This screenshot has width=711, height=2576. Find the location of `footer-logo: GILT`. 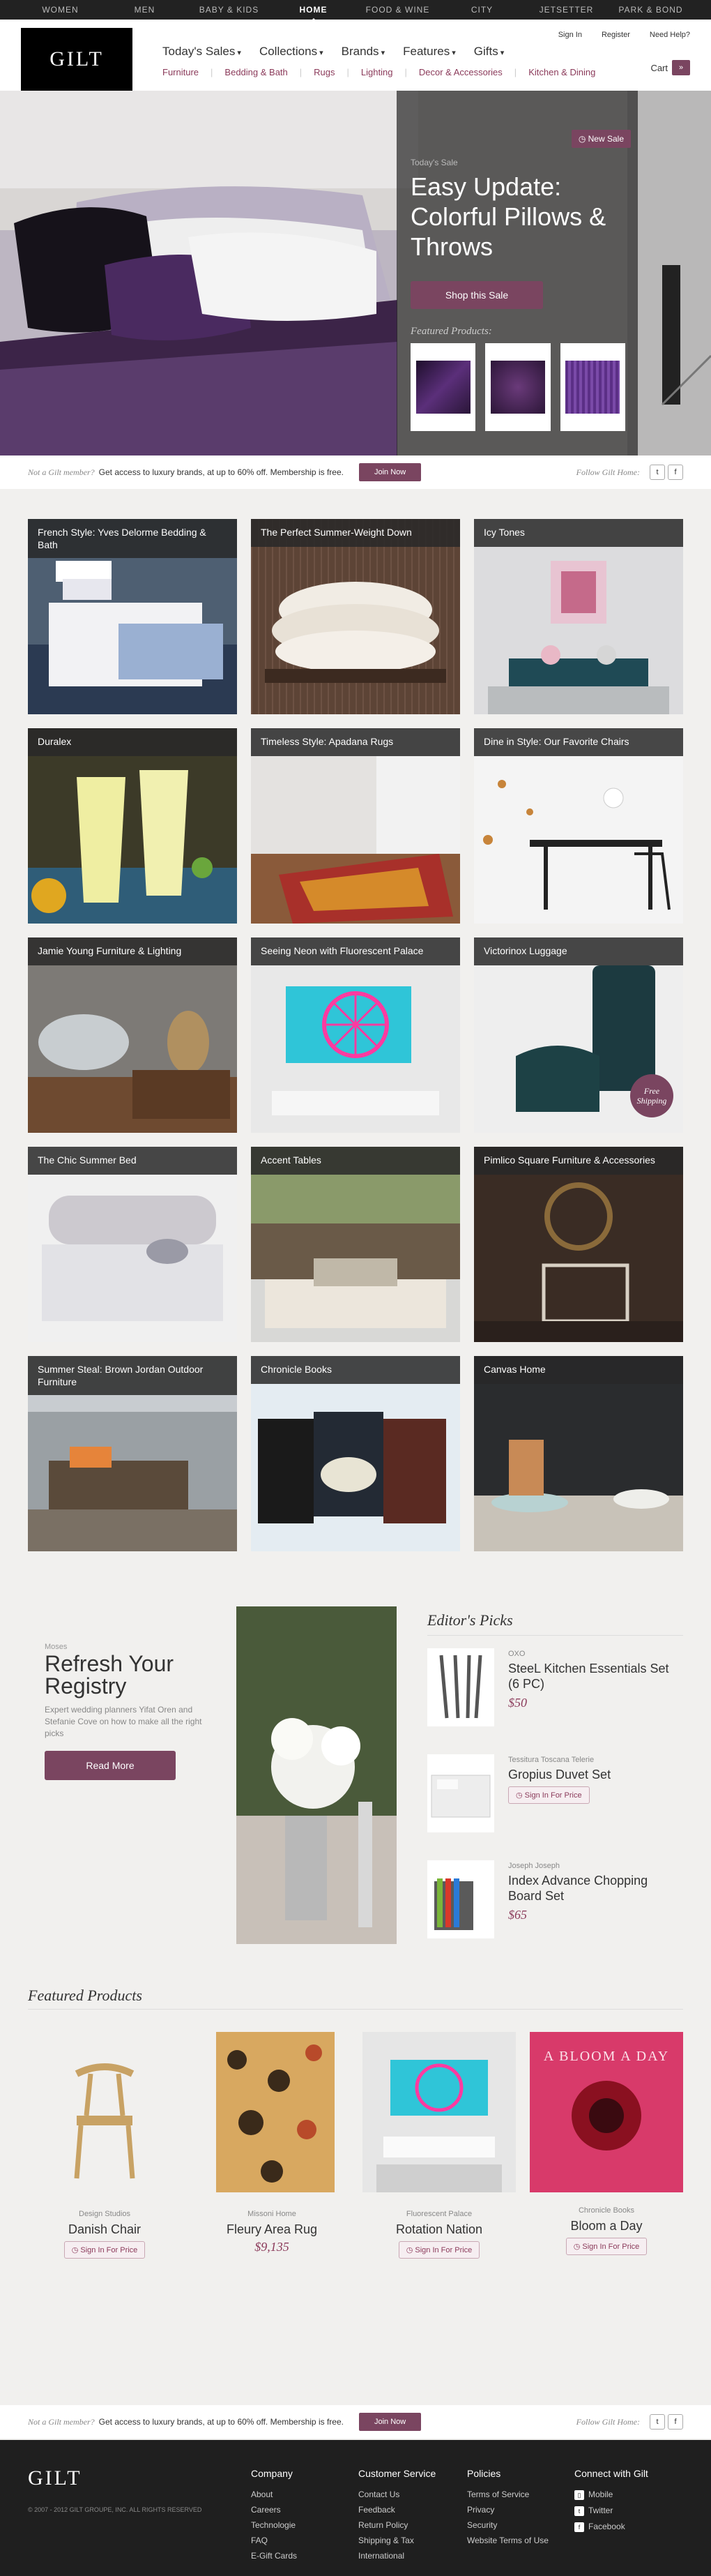

footer-logo: GILT is located at coordinates (55, 2478).